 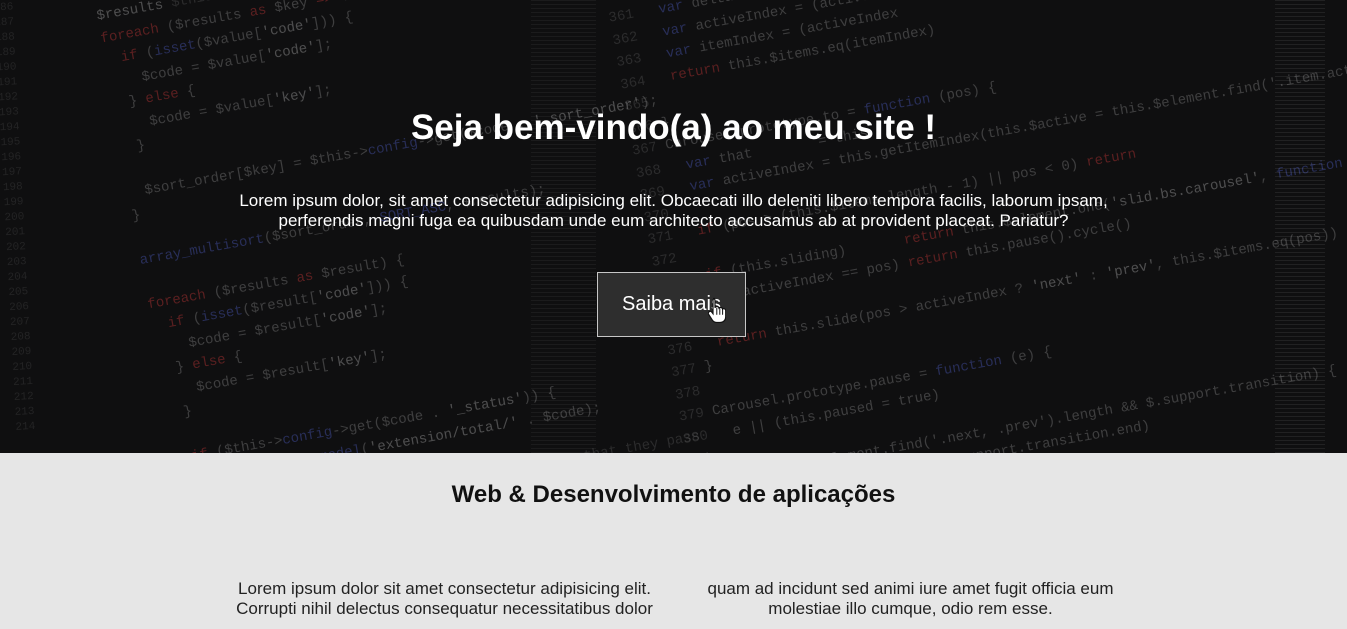 I want to click on hand-pointer-icon, so click(x=717, y=310).